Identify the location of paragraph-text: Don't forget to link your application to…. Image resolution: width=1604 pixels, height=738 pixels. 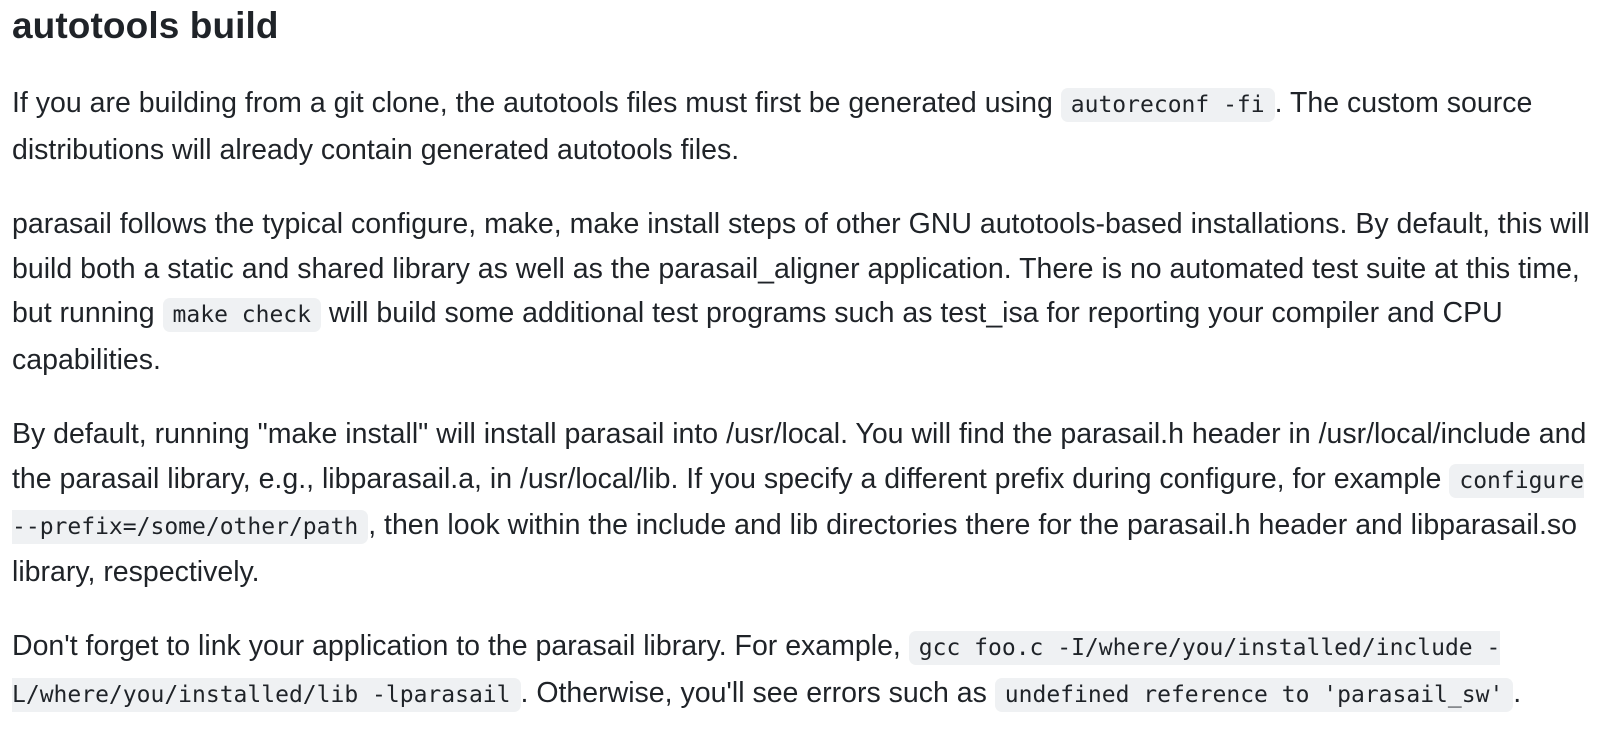
(460, 646).